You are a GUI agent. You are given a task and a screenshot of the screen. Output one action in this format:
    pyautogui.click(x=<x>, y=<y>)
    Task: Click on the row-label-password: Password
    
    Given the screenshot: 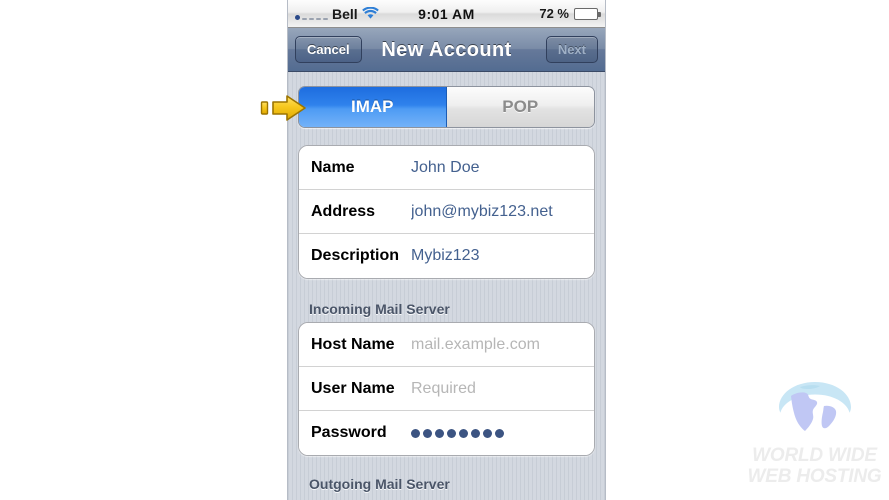 What is the action you would take?
    pyautogui.click(x=349, y=432)
    